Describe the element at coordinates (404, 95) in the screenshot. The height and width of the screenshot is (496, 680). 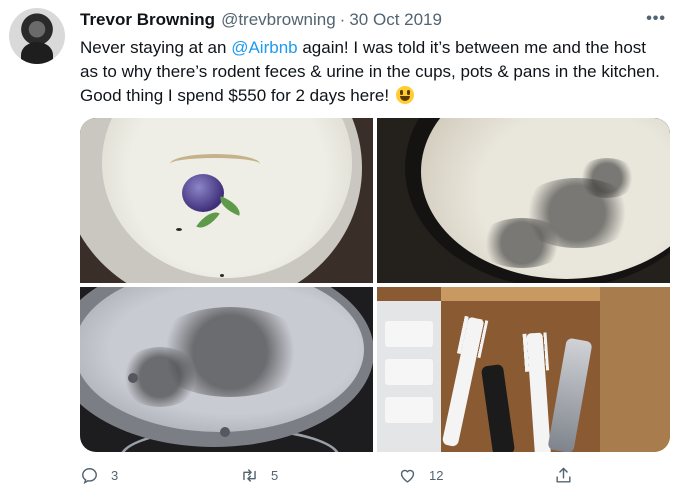
I see `grinning-face-emoji-icon` at that location.